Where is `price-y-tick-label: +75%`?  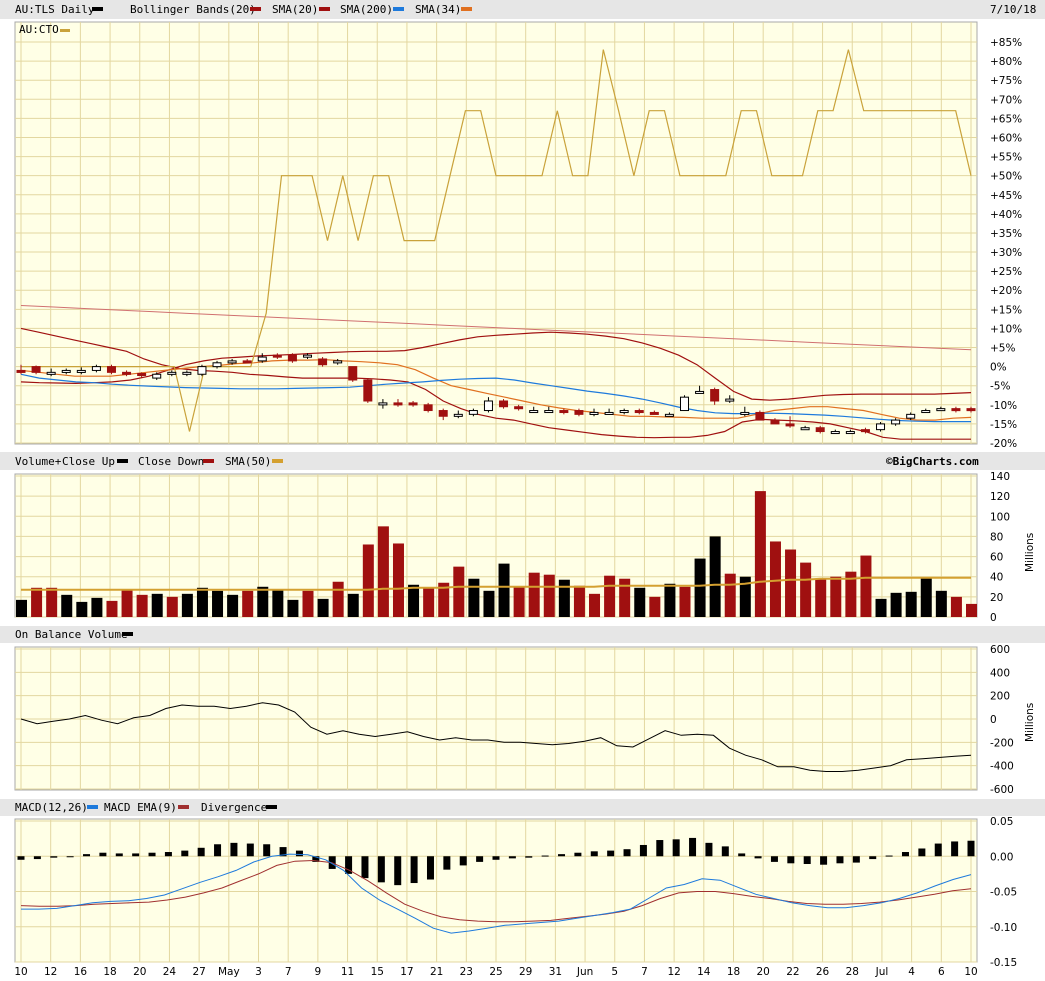
price-y-tick-label: +75% is located at coordinates (1006, 81).